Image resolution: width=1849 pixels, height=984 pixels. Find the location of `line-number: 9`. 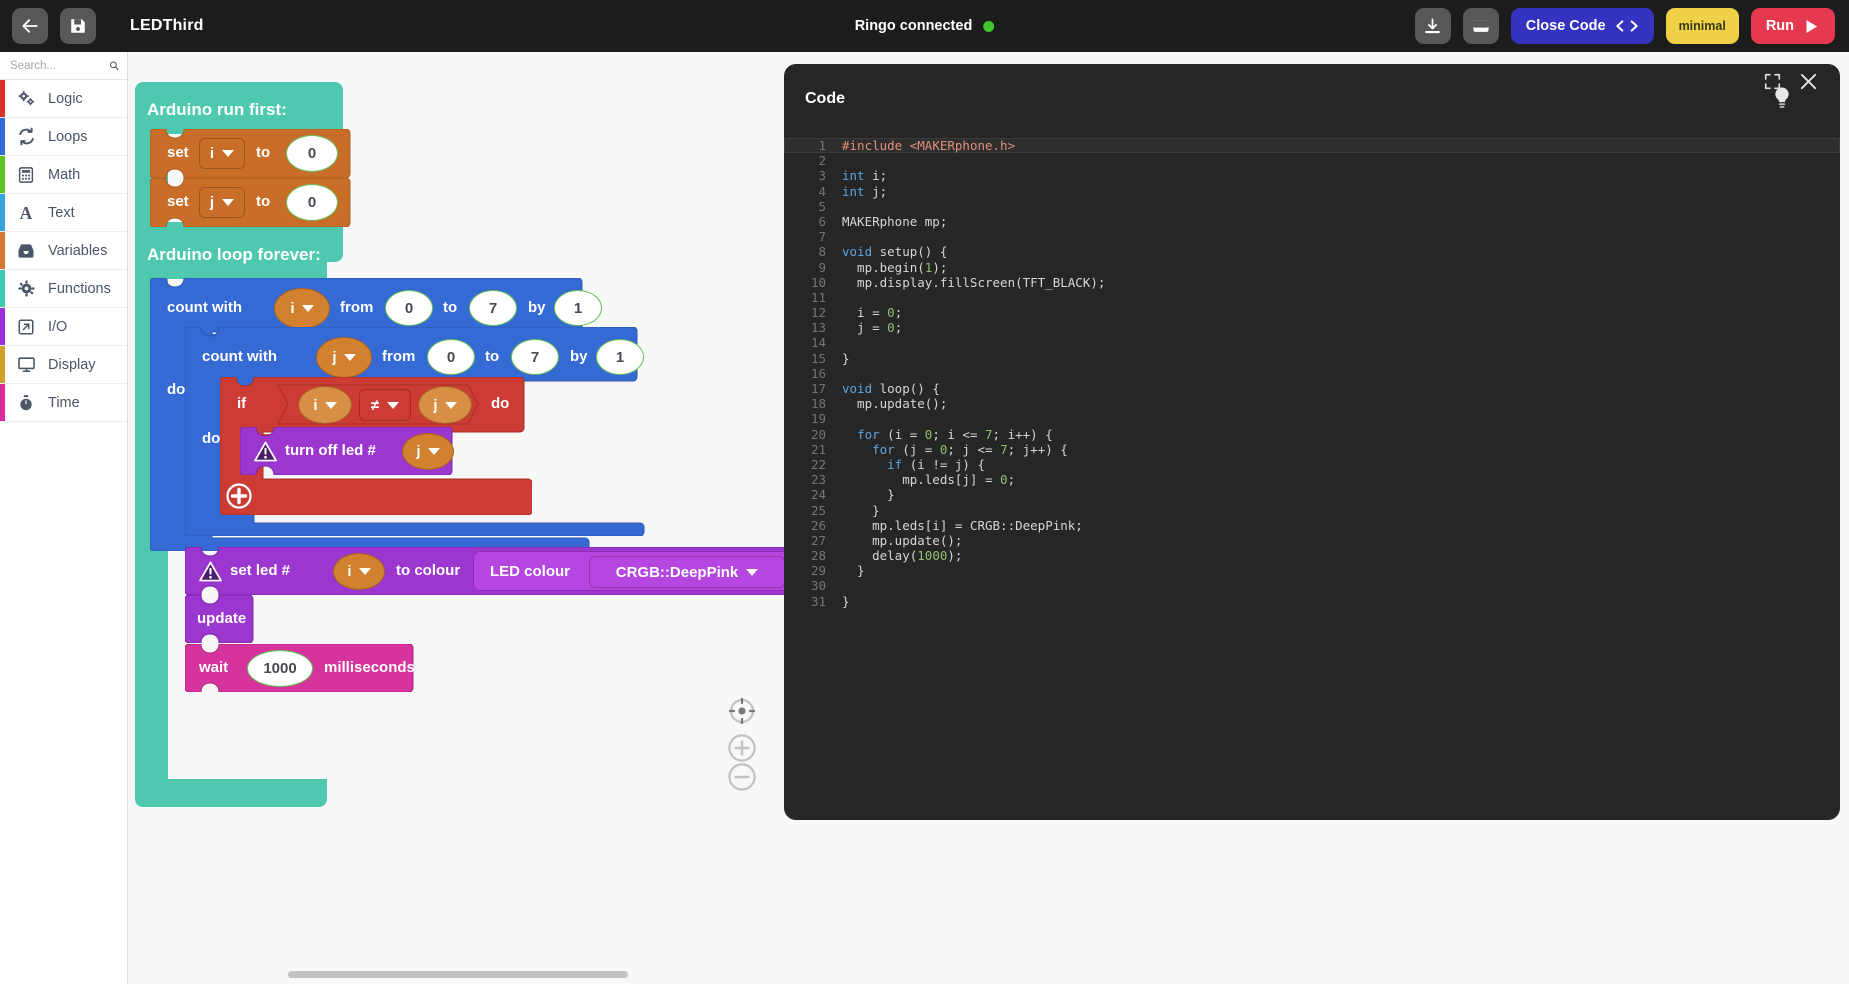

line-number: 9 is located at coordinates (822, 267).